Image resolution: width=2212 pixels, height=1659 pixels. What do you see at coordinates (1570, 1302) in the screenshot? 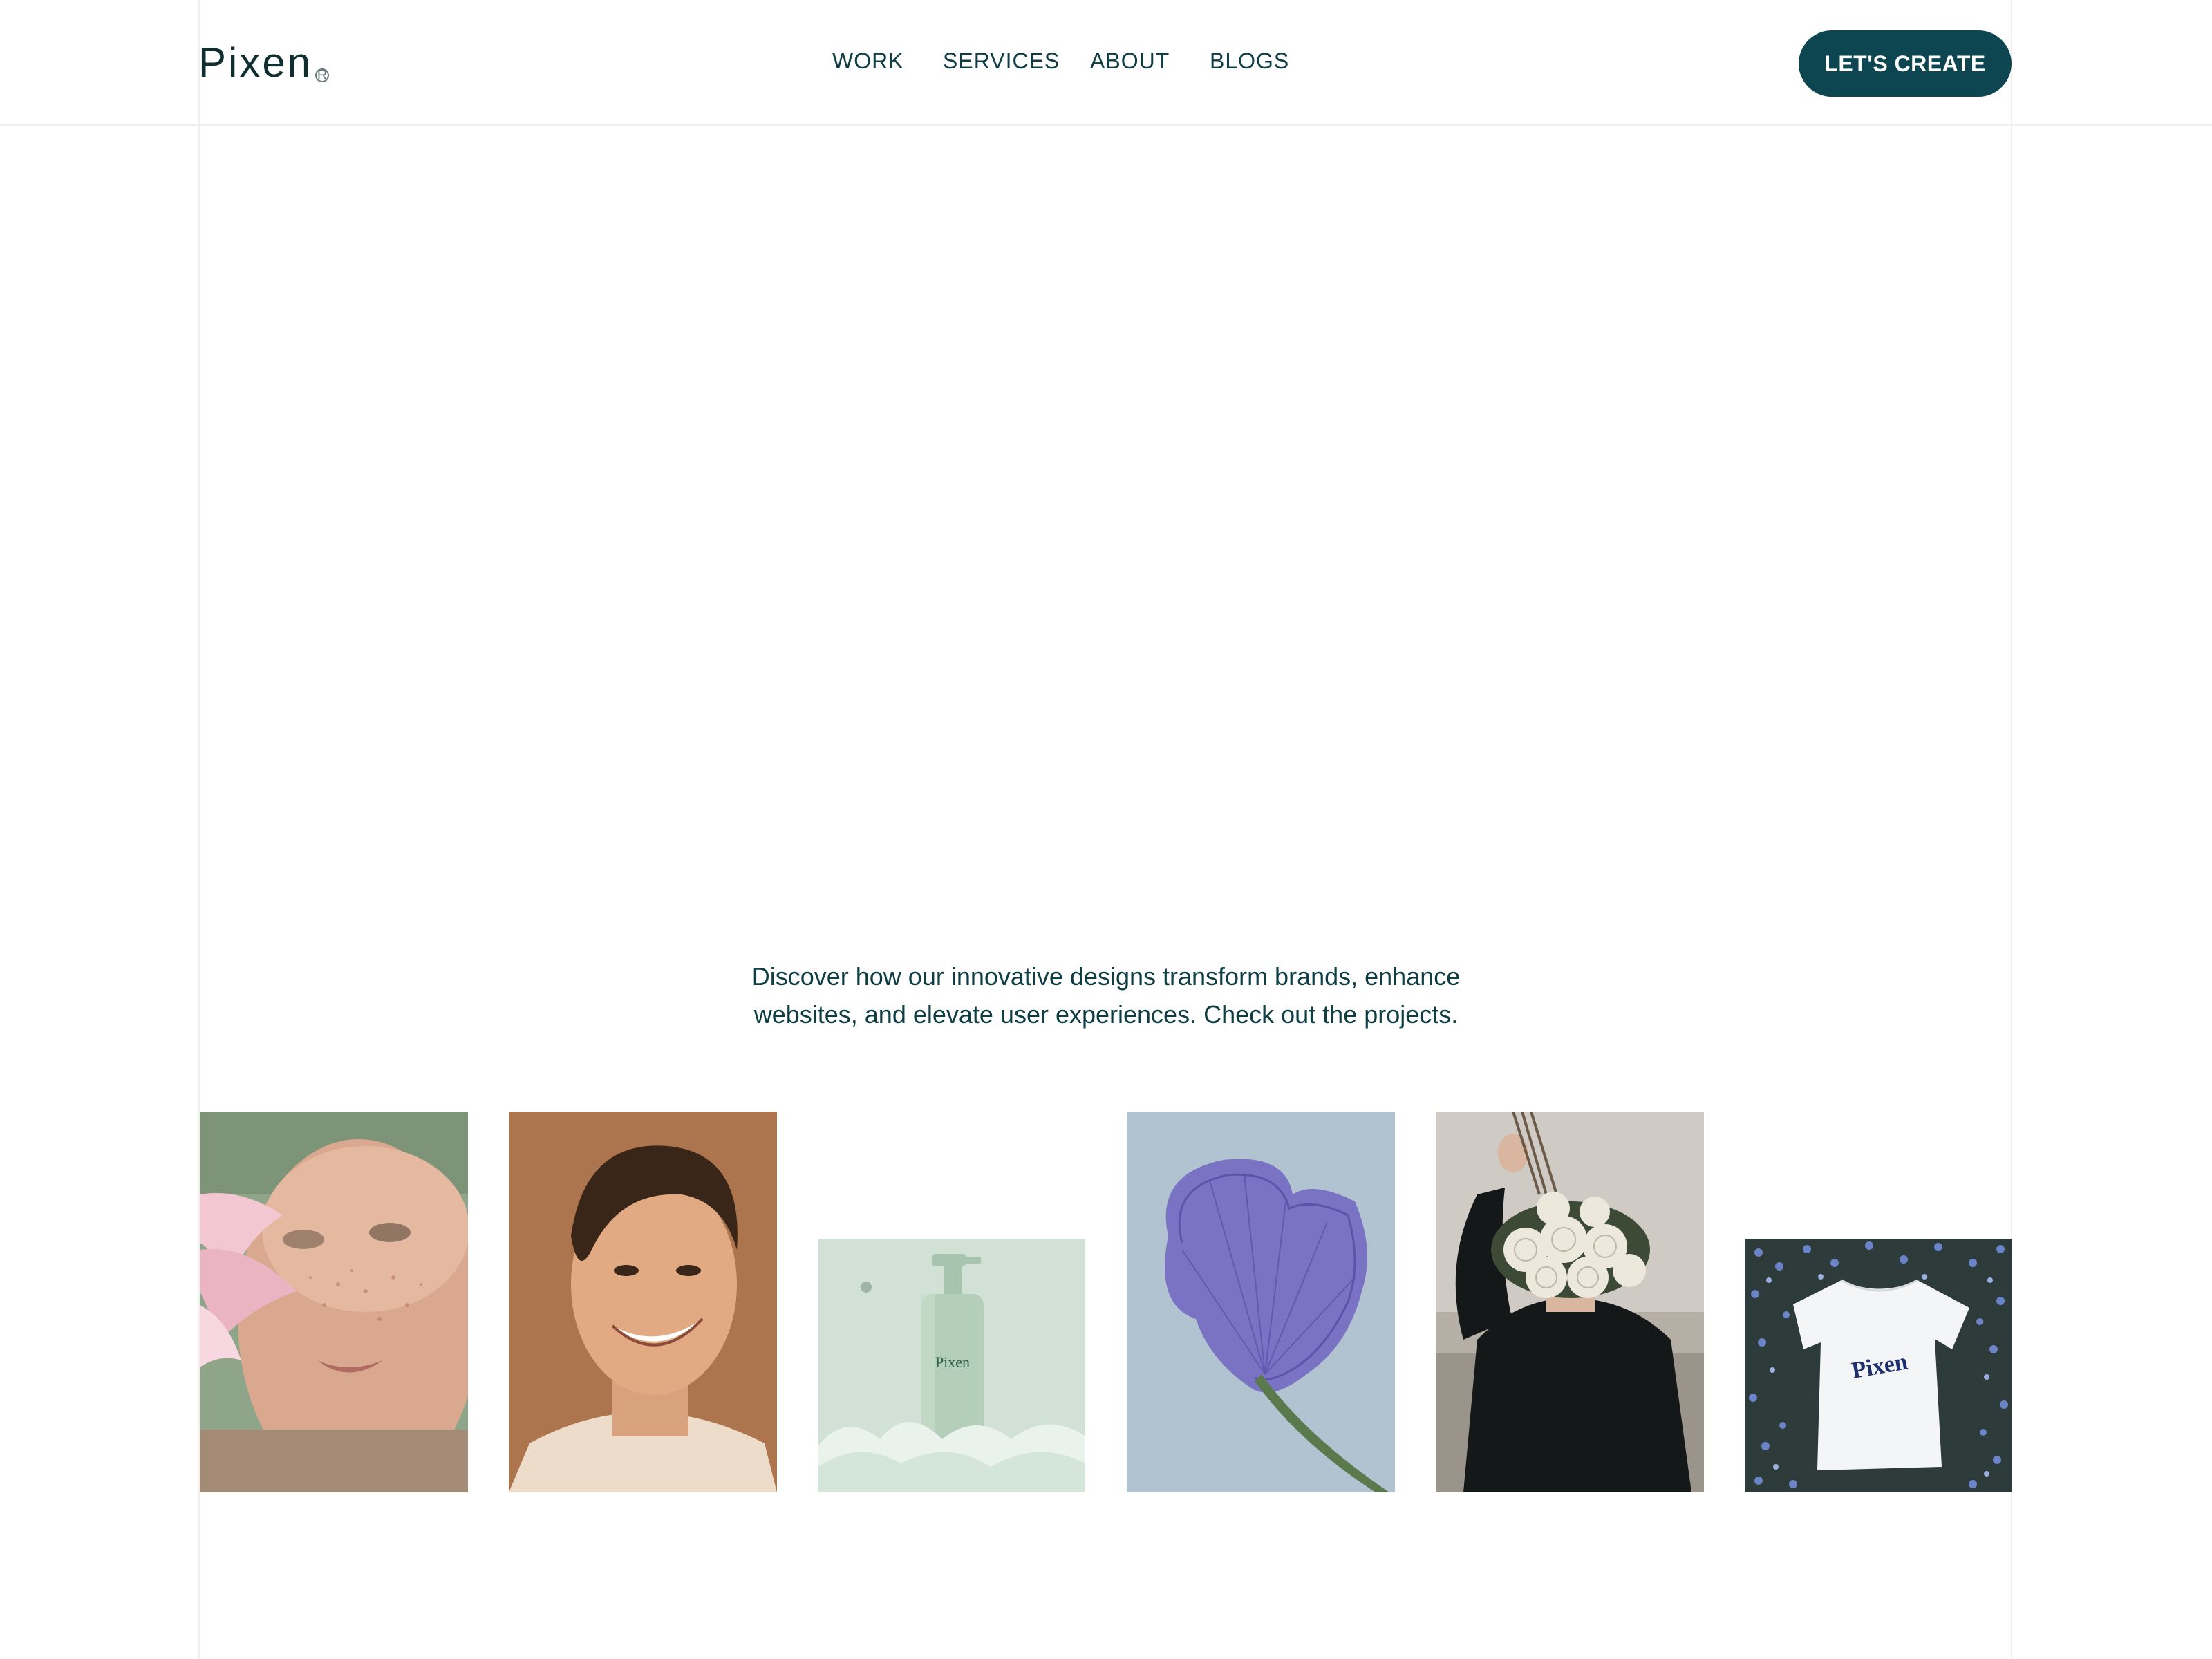
I see `gallery-image-rose-bouquet` at bounding box center [1570, 1302].